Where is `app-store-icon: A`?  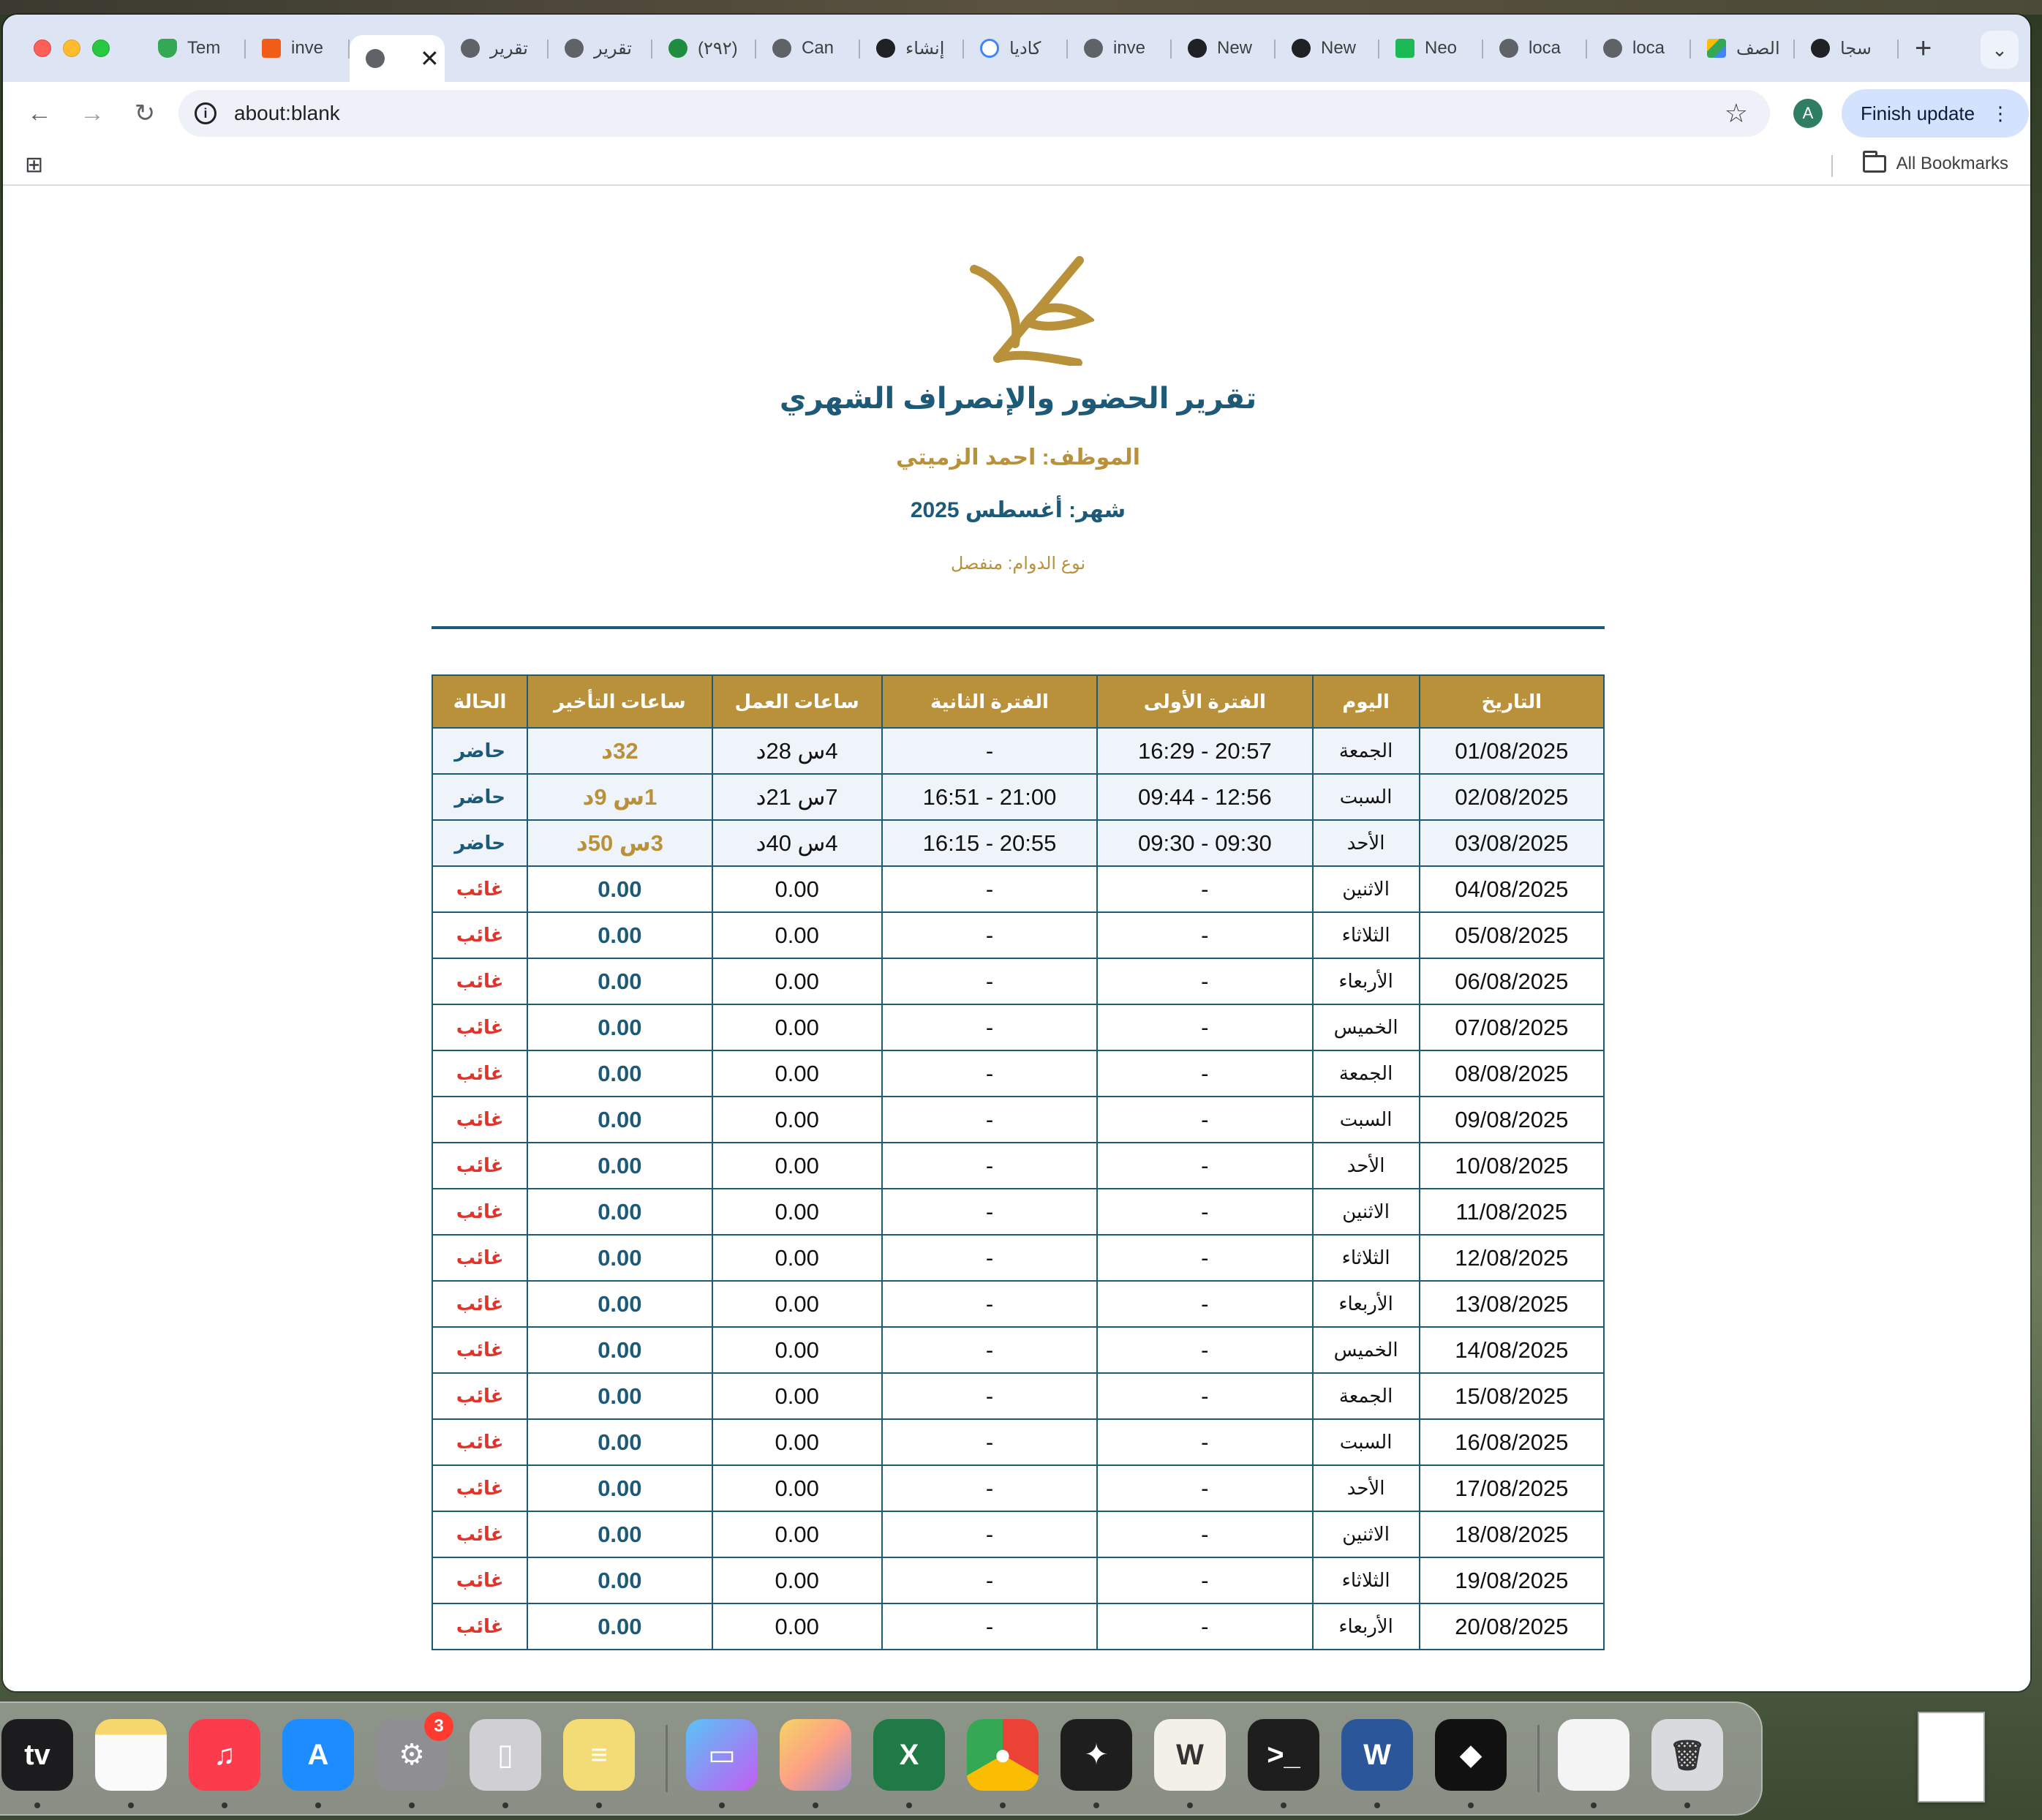 app-store-icon: A is located at coordinates (318, 1755).